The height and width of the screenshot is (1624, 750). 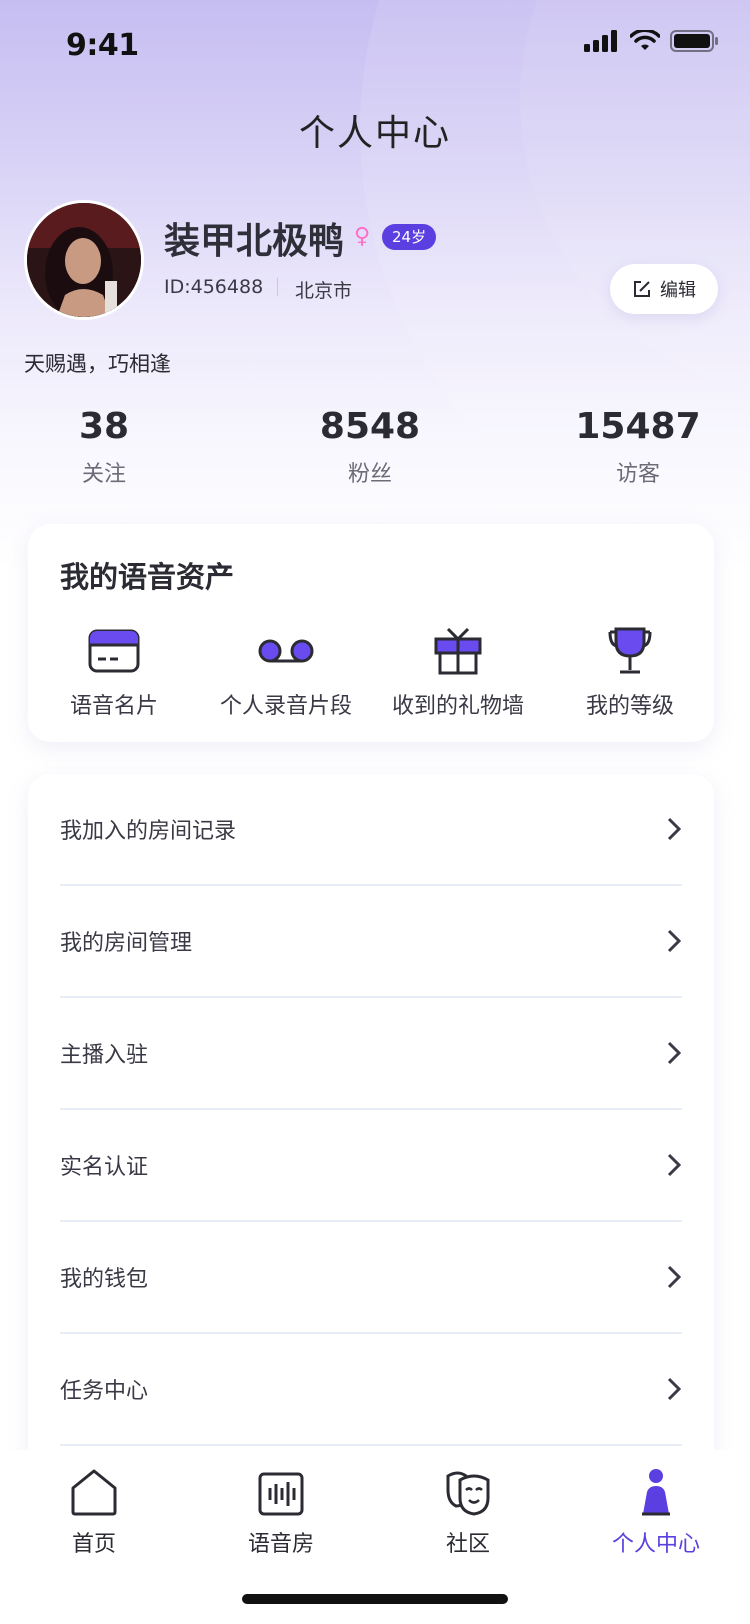 I want to click on tab-label: 社区, so click(x=467, y=1544).